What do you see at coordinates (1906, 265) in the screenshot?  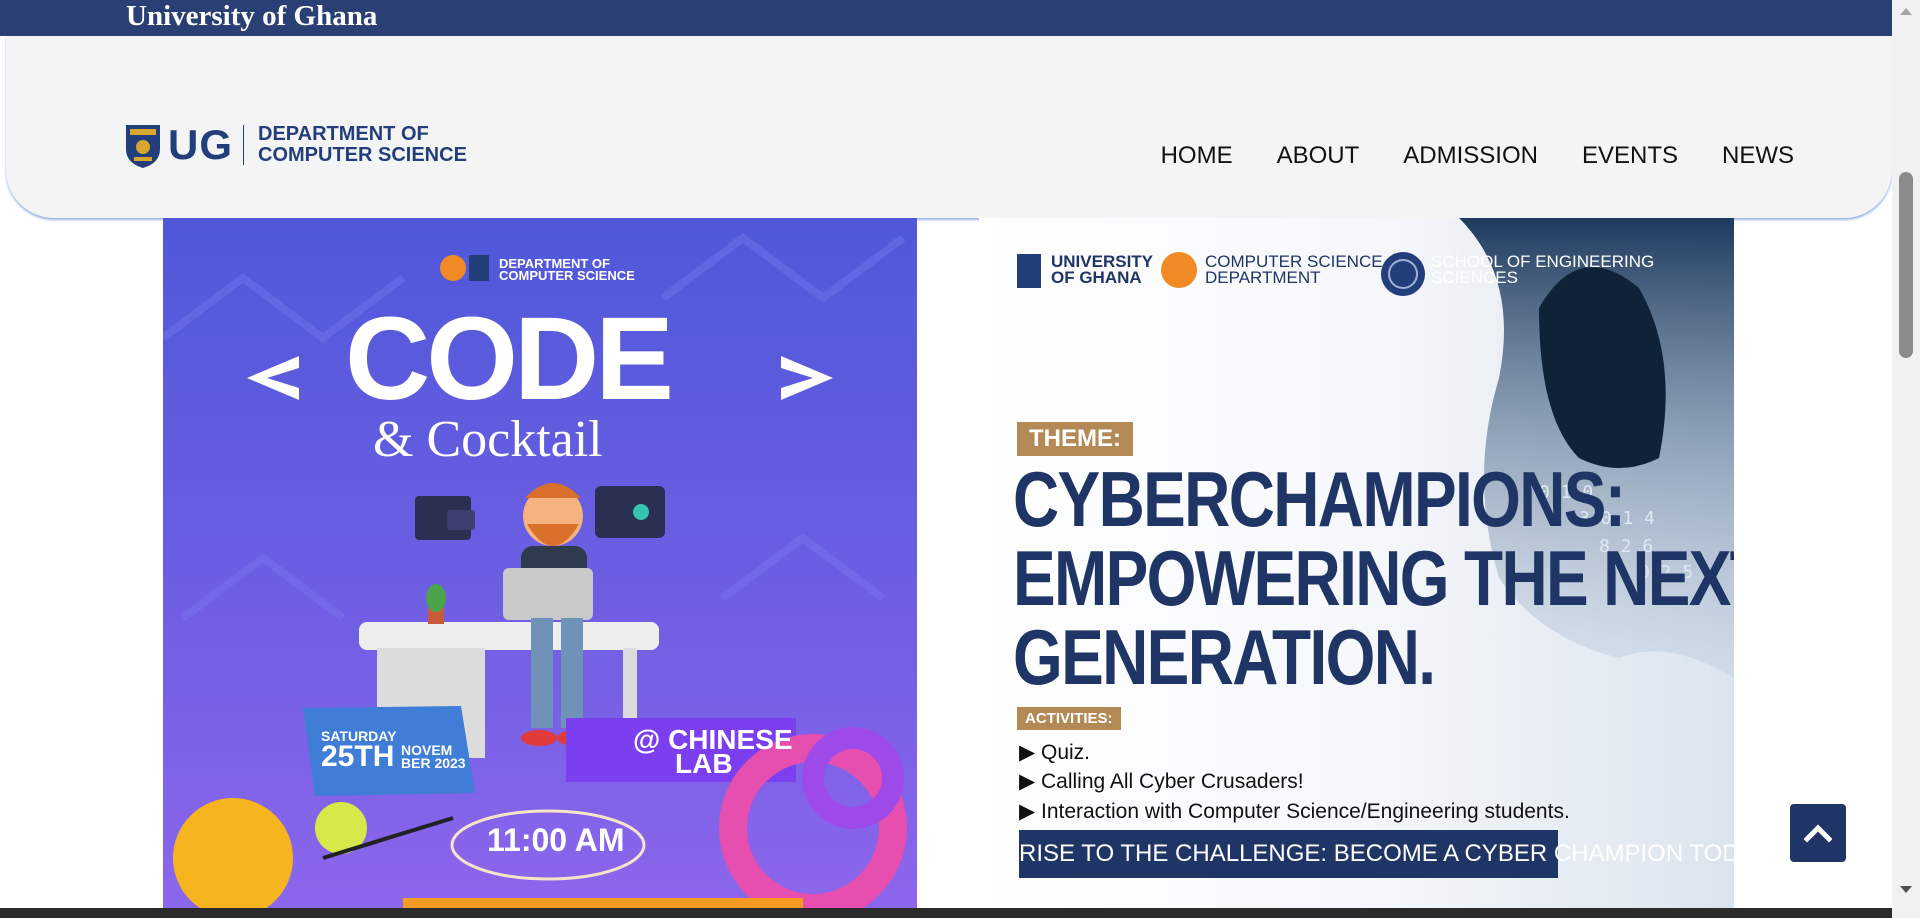 I see `scrollbar-thumb` at bounding box center [1906, 265].